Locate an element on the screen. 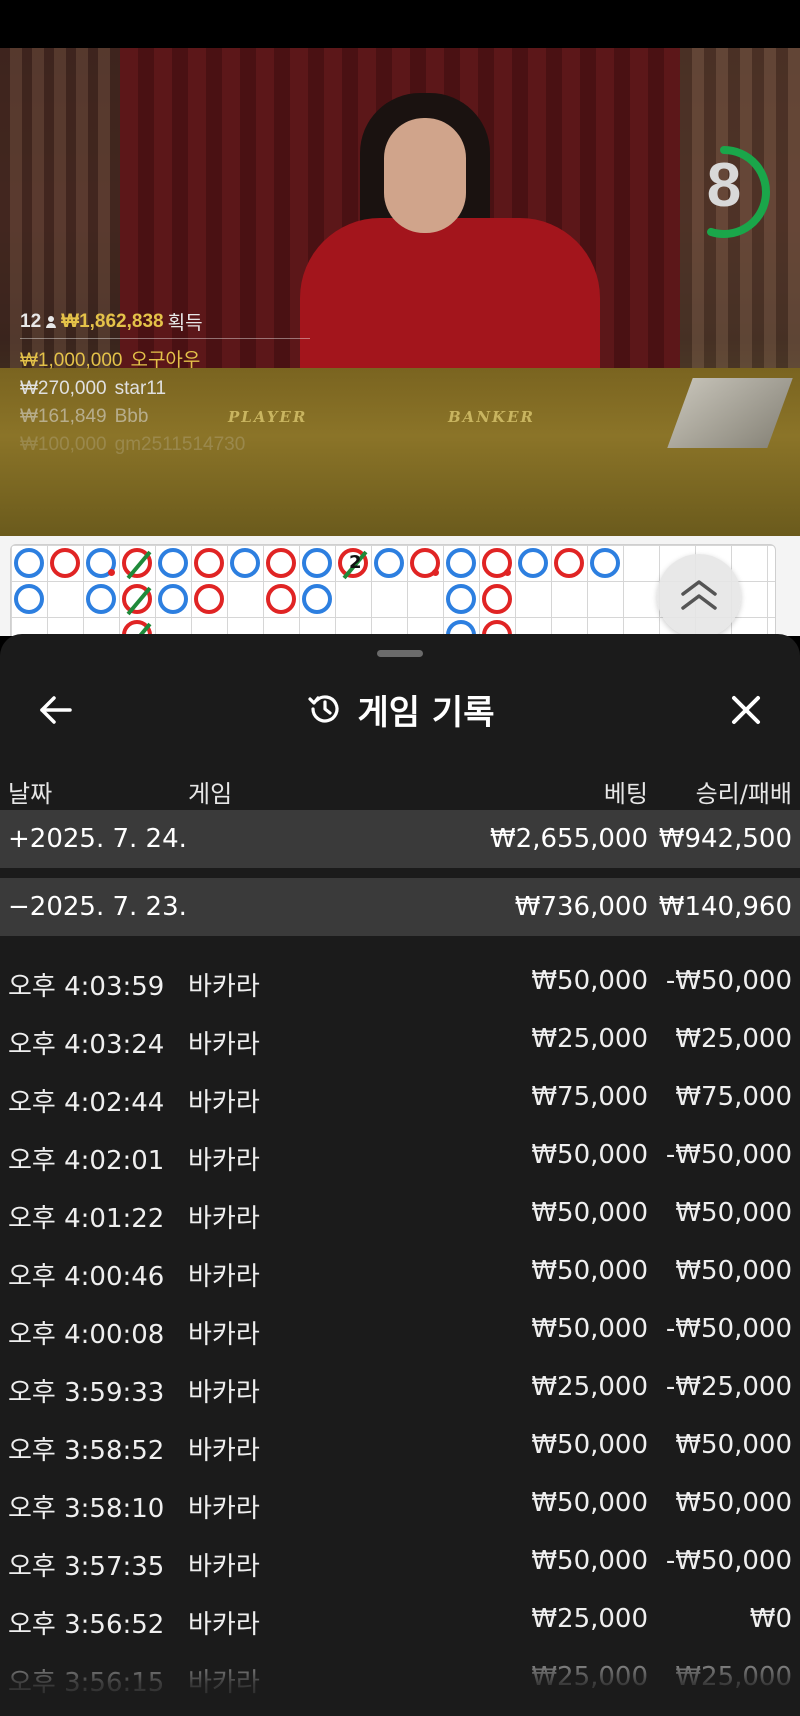  game-row: 오후 4:01:22 바카라 ₩50,000 ₩50,000 is located at coordinates (400, 1213).